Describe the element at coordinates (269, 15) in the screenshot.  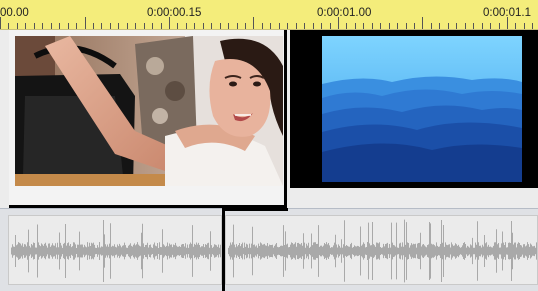
I see `timeline-ruler: 00.00 0:00:00.15 0:00:01.00 0:00:01.1` at that location.